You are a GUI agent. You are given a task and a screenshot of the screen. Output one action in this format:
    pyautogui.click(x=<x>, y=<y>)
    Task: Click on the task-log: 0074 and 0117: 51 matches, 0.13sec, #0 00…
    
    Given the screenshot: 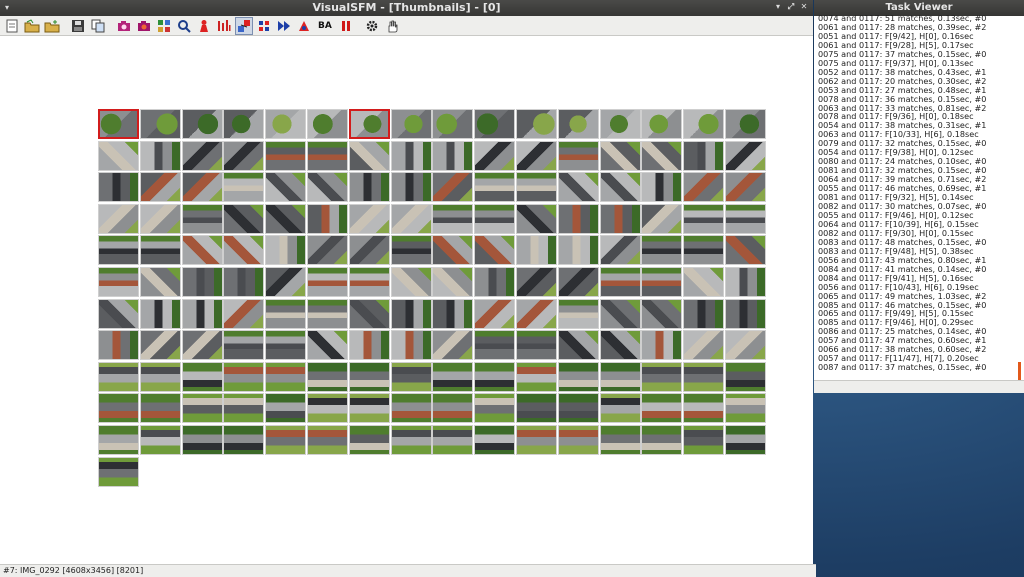 What is the action you would take?
    pyautogui.click(x=916, y=196)
    